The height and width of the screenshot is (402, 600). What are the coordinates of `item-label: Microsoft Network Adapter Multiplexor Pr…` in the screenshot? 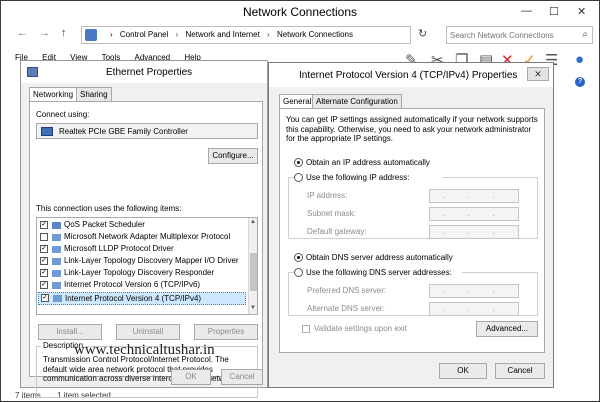 It's located at (147, 236).